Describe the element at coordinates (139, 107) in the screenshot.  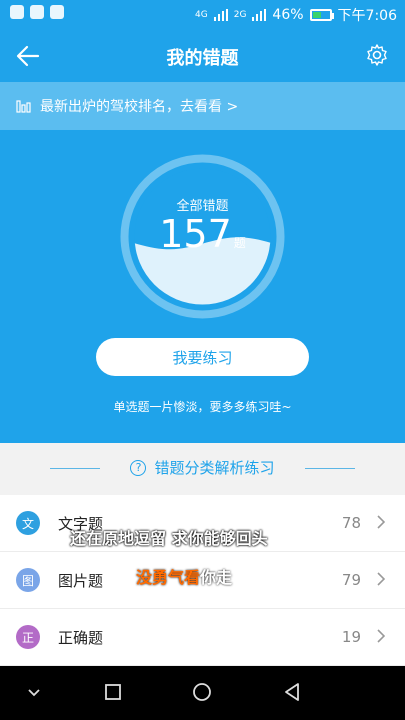
I see `banner-text: 最新出炉的驾校排名，去看看 >` at that location.